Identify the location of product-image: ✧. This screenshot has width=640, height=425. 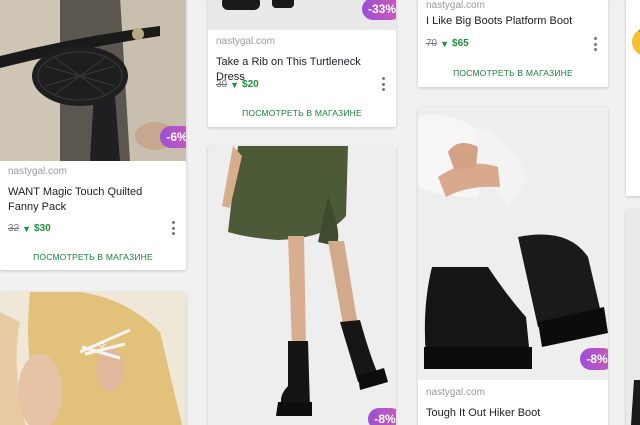
(93, 358).